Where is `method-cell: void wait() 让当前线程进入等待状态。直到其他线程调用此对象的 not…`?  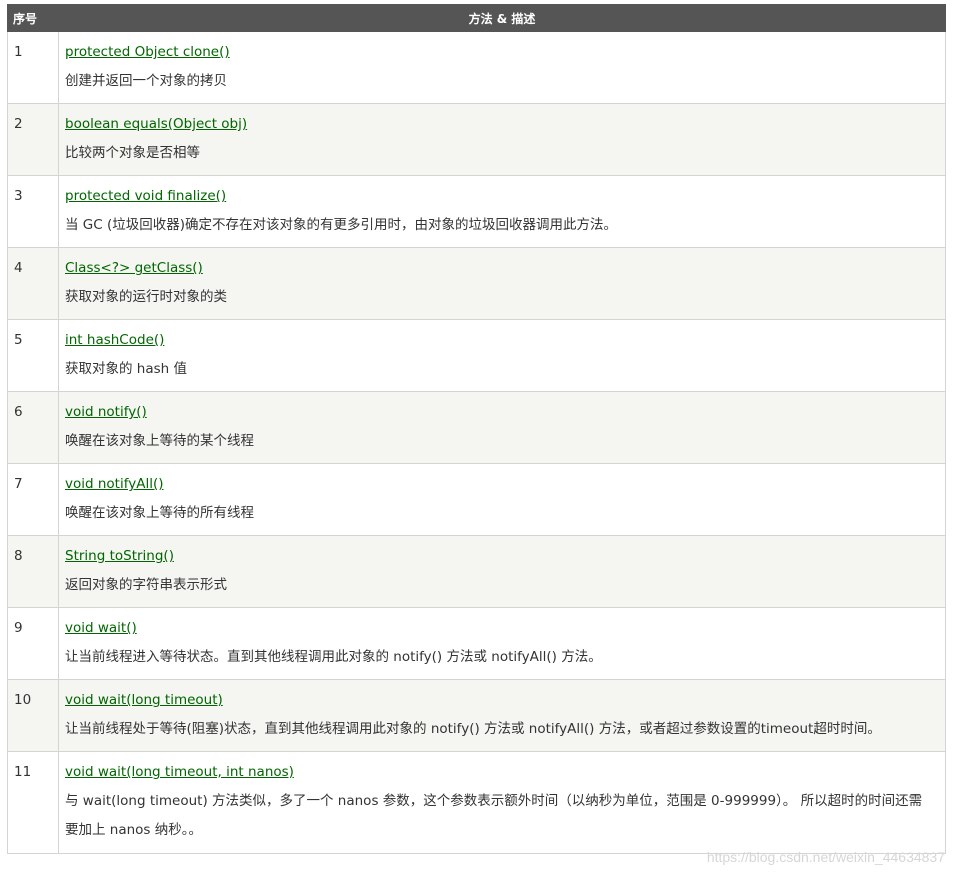
method-cell: void wait() 让当前线程进入等待状态。直到其他线程调用此对象的 not… is located at coordinates (502, 643).